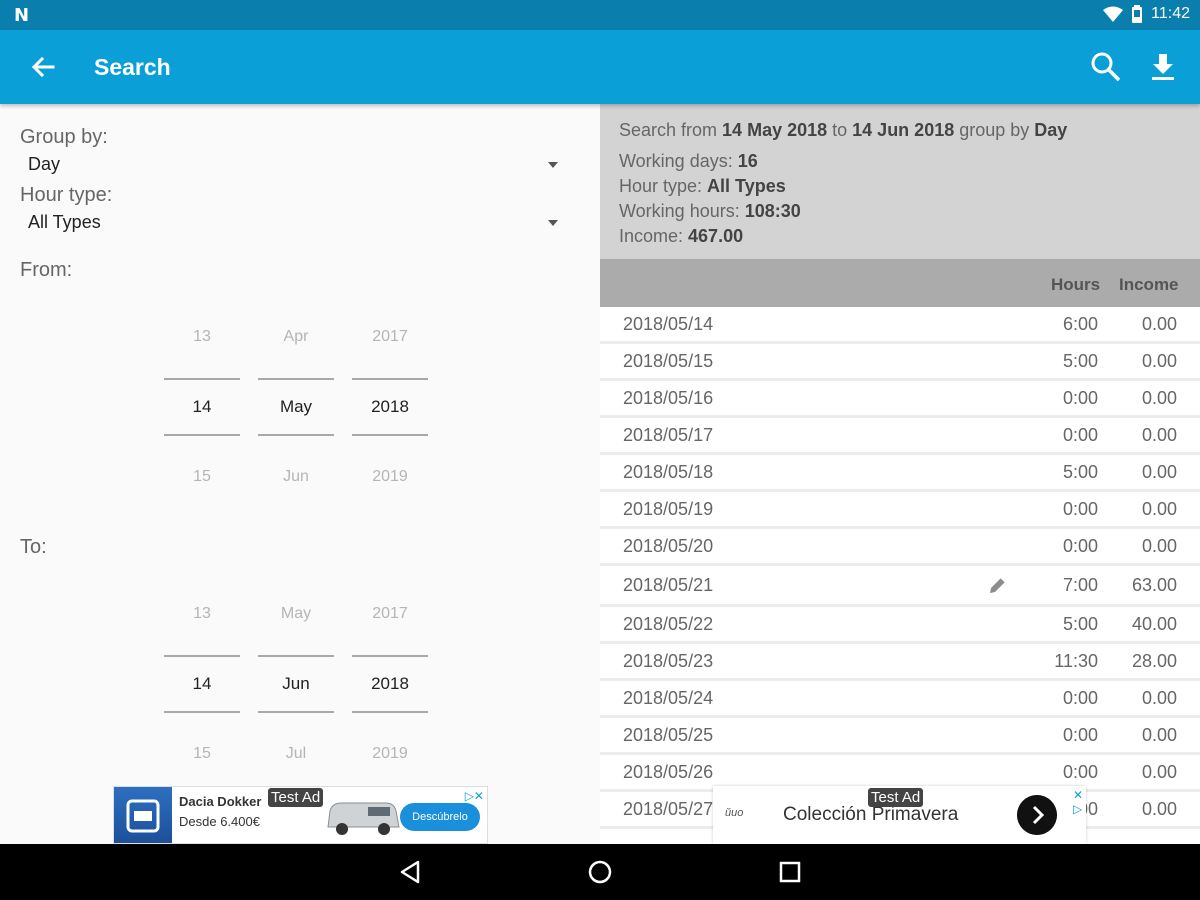 The image size is (1200, 900). What do you see at coordinates (900, 662) in the screenshot?
I see `table-row: 2018/05/23 11:30 28.00` at bounding box center [900, 662].